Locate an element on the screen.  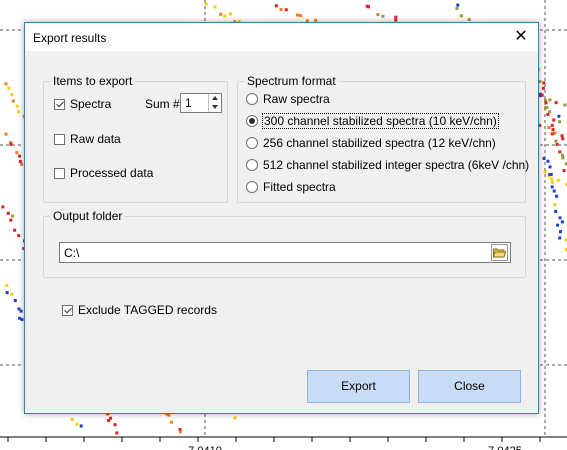
browse-folder-button is located at coordinates (499, 252).